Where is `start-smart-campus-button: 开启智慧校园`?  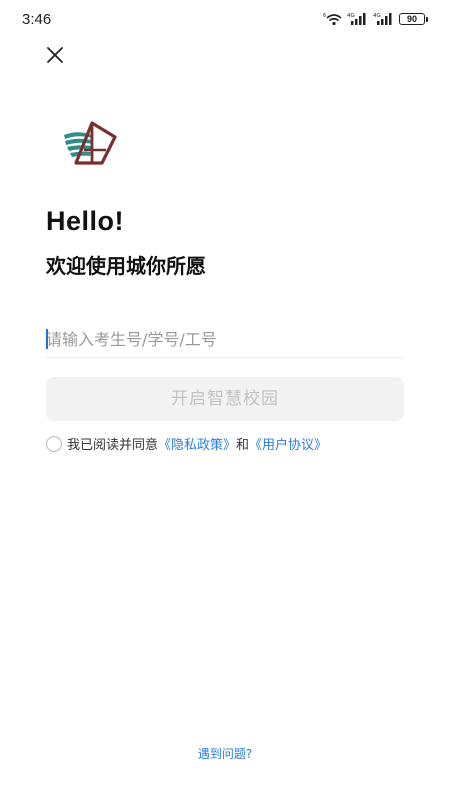 start-smart-campus-button: 开启智慧校园 is located at coordinates (225, 399).